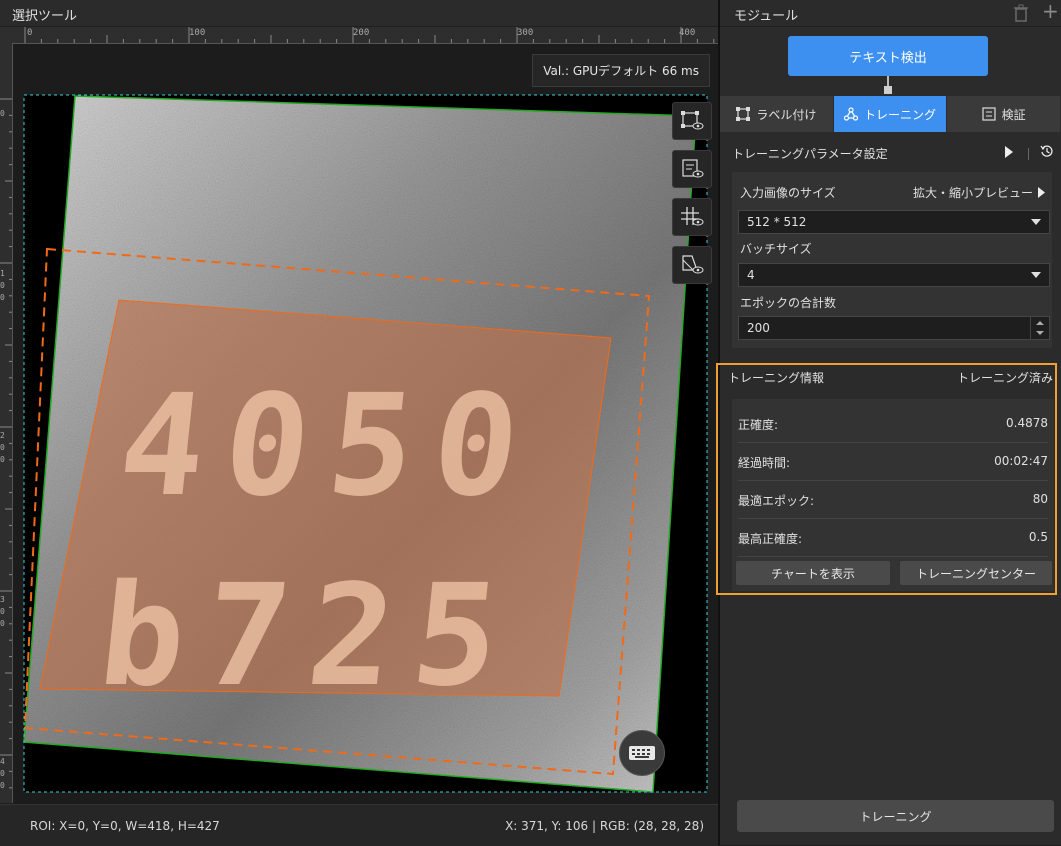 The height and width of the screenshot is (846, 1061). Describe the element at coordinates (1040, 499) in the screenshot. I see `metric-value: 80` at that location.